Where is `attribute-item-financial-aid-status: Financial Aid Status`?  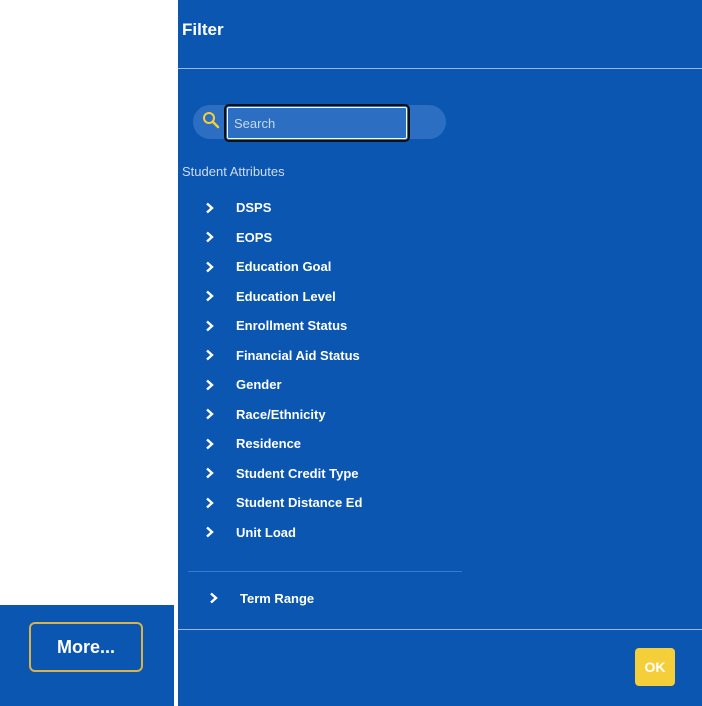
attribute-item-financial-aid-status: Financial Aid Status is located at coordinates (283, 356).